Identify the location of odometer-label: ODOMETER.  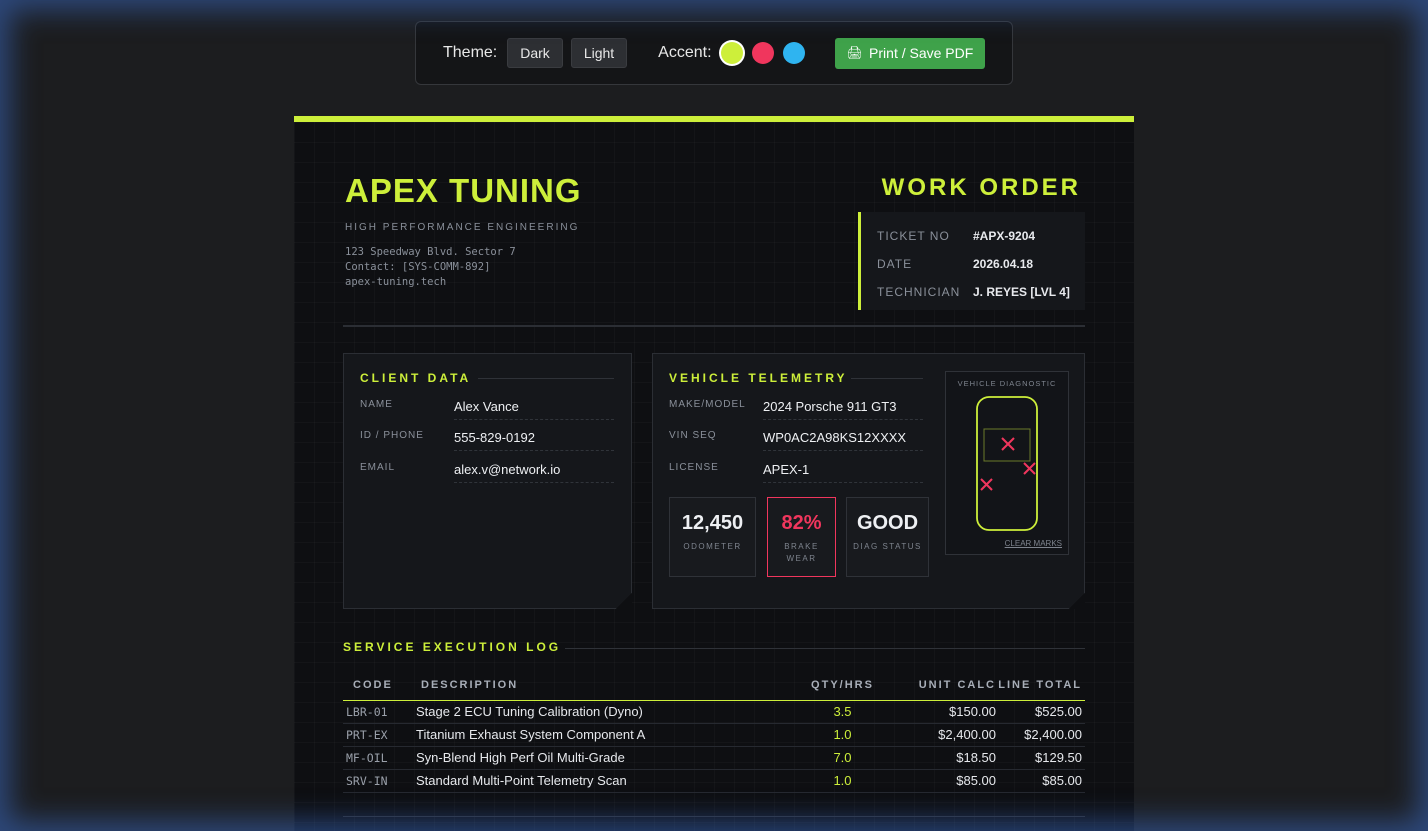
(712, 546).